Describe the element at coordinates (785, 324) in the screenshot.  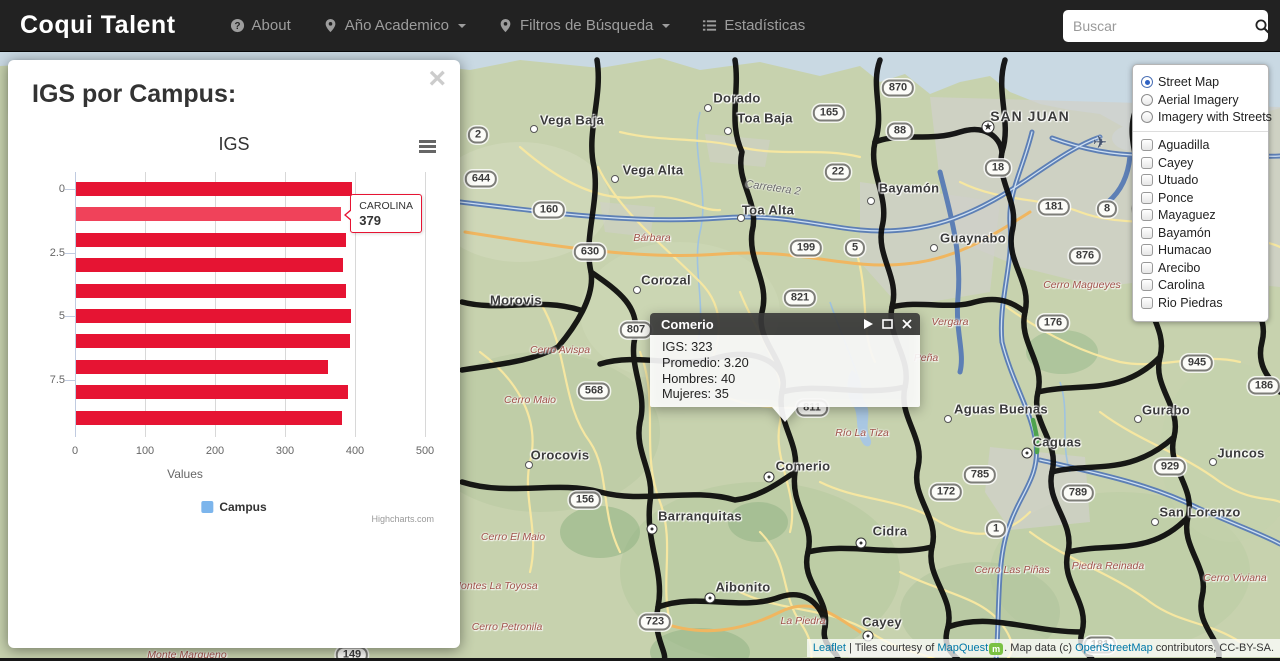
I see `popup-title-bar: Comerio` at that location.